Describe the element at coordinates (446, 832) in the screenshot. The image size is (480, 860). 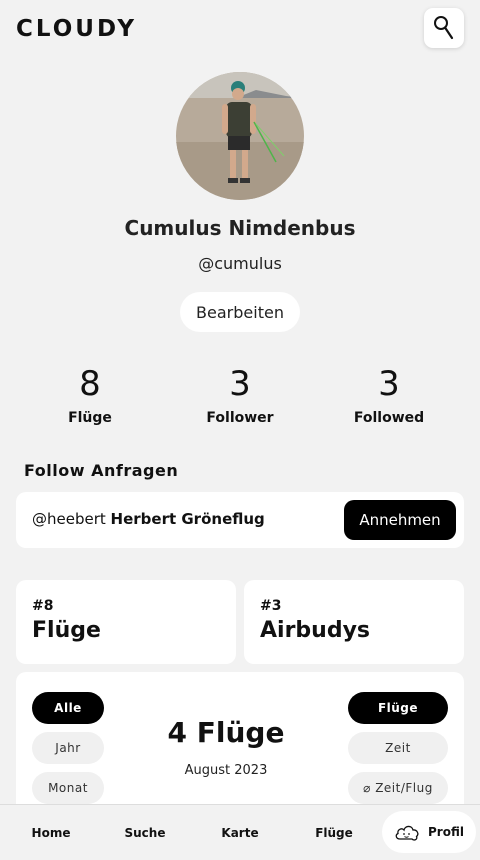
I see `nav-profil-label: Profil` at that location.